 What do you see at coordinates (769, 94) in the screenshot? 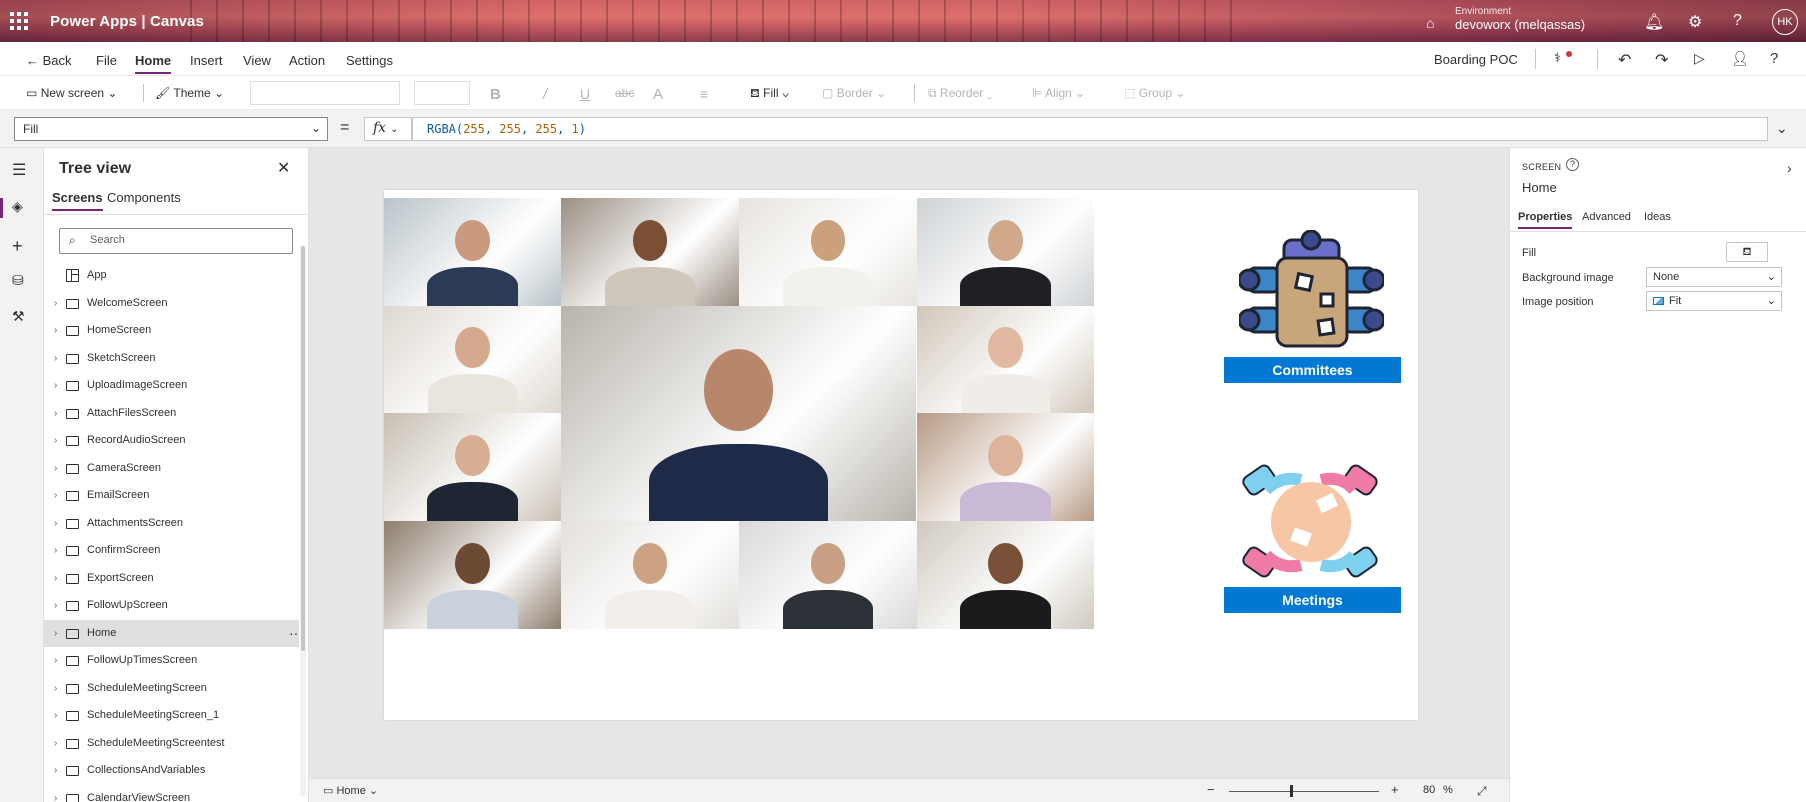
I see `fill-button: ⛾ Fill ⌄` at bounding box center [769, 94].